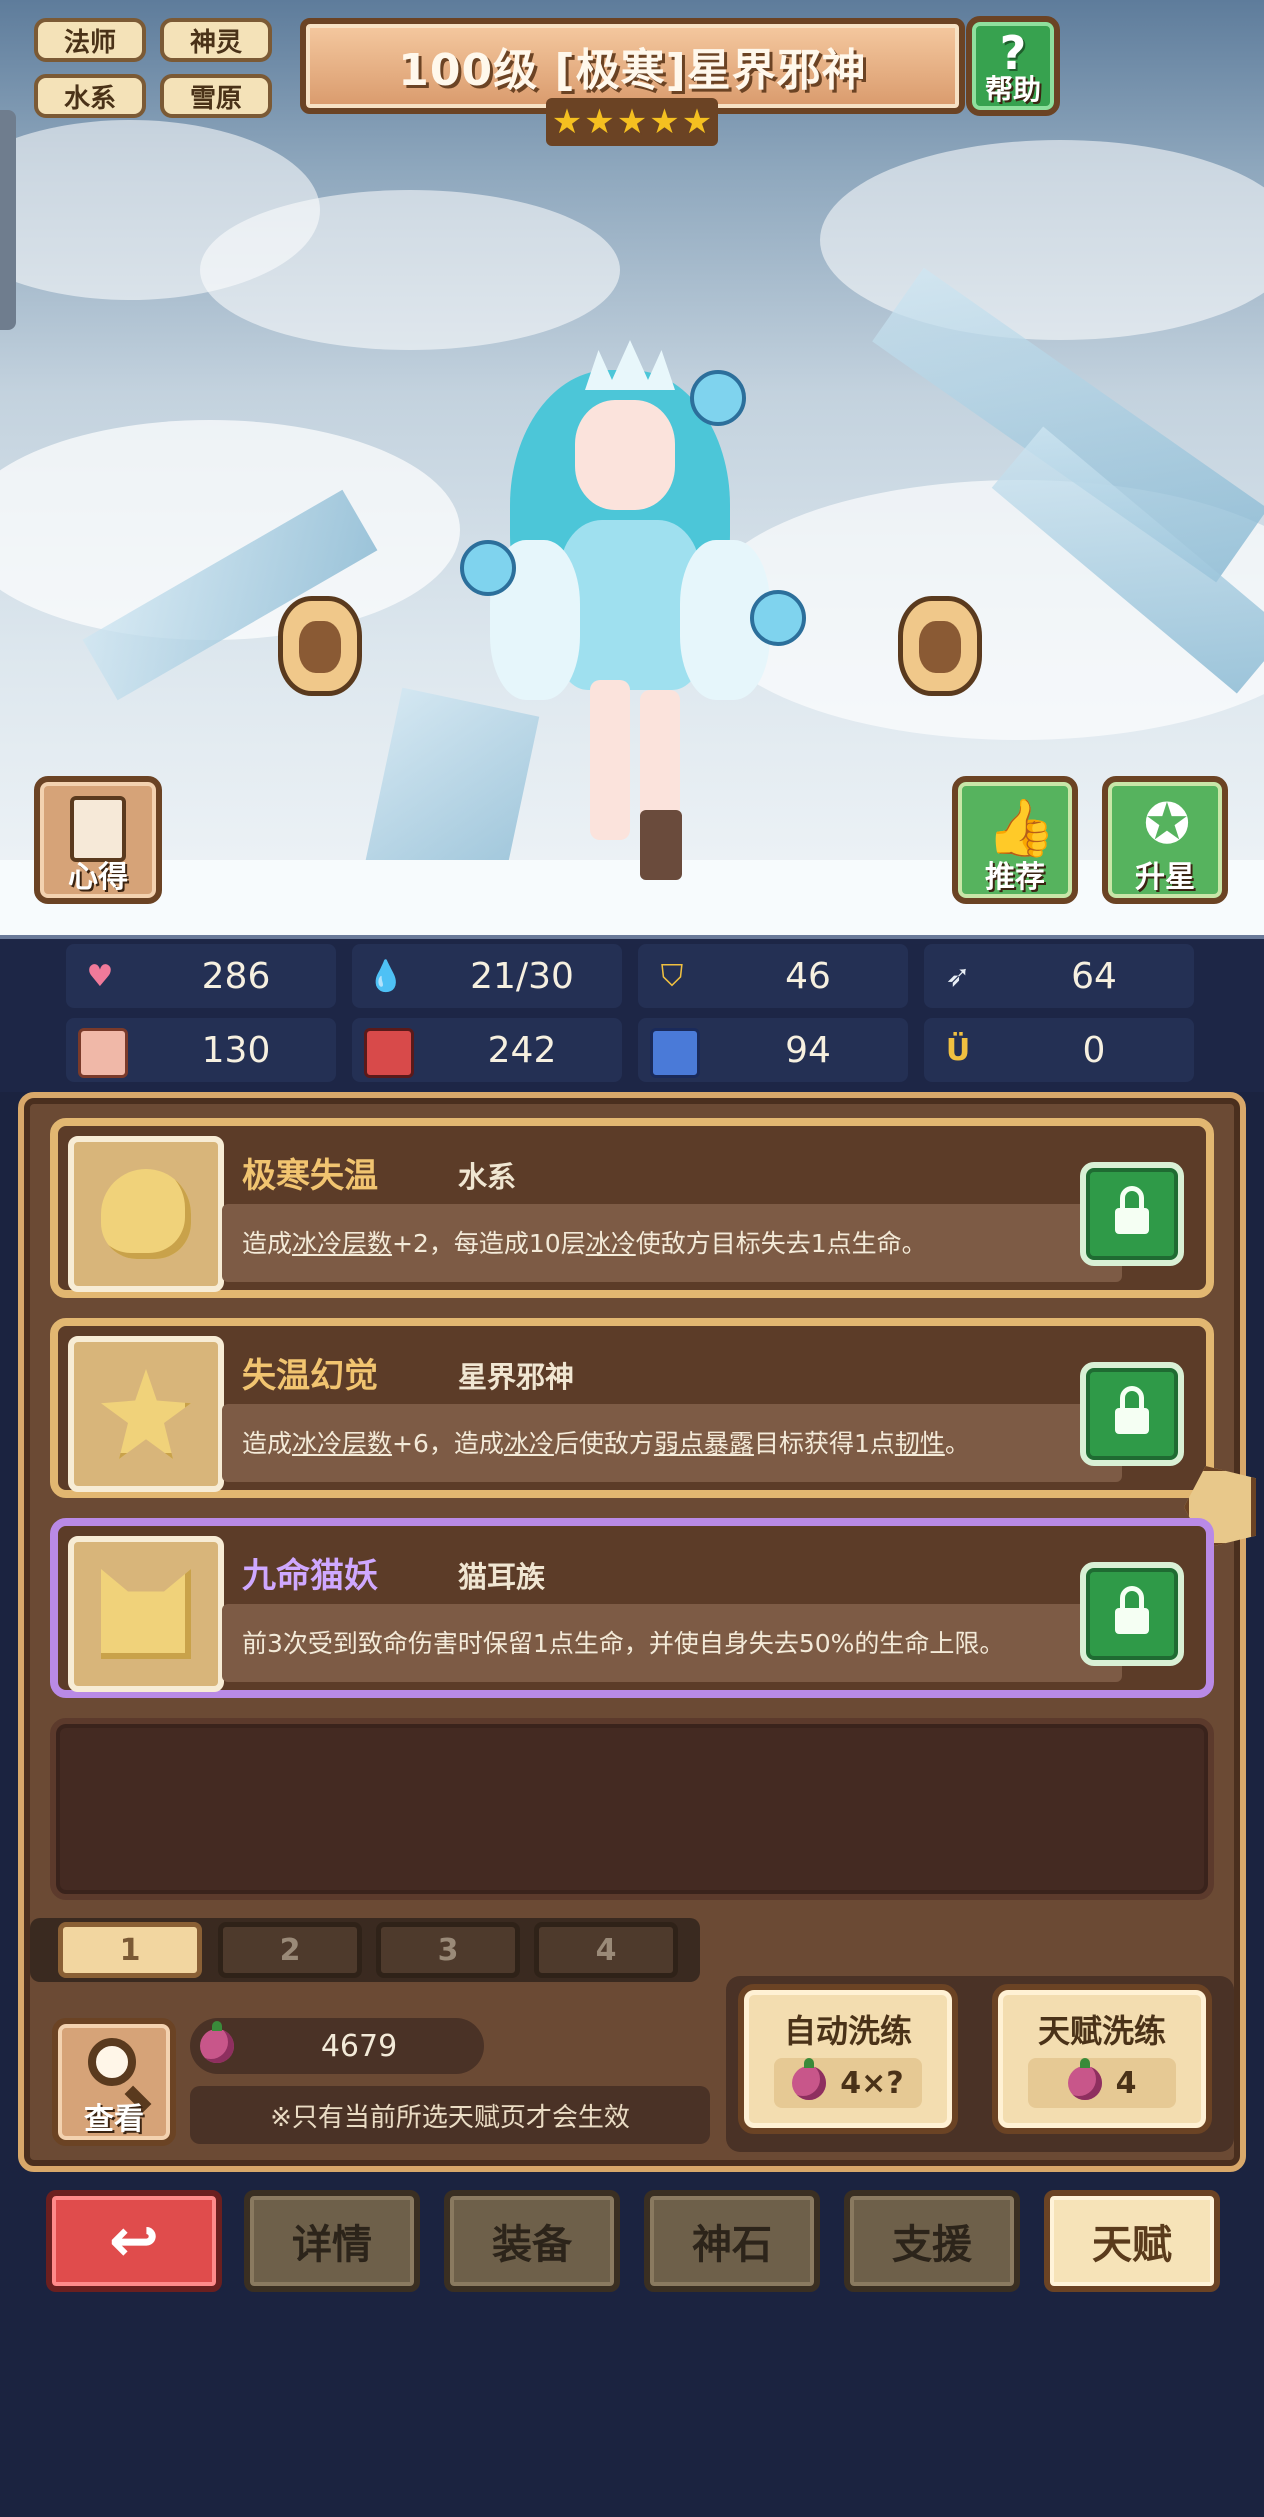 Image resolution: width=1264 pixels, height=2517 pixels. What do you see at coordinates (389, 1053) in the screenshot?
I see `spellbook-icon` at bounding box center [389, 1053].